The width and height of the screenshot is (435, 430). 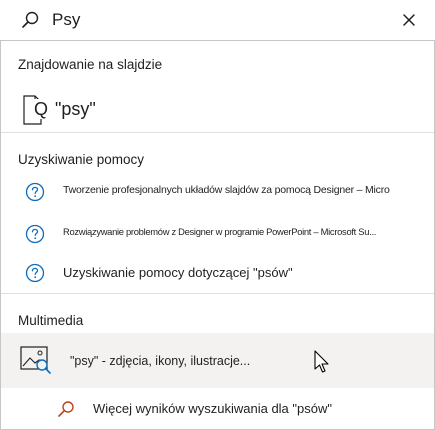 I want to click on section-title-find: Znajdowanie na slajdzie, so click(x=90, y=64).